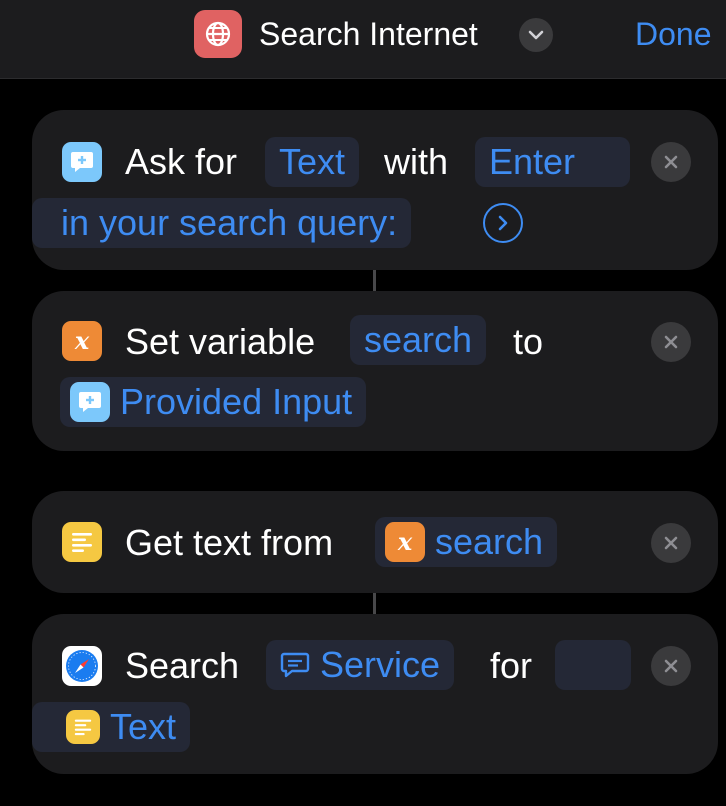  I want to click on variable-name-token: search, so click(418, 340).